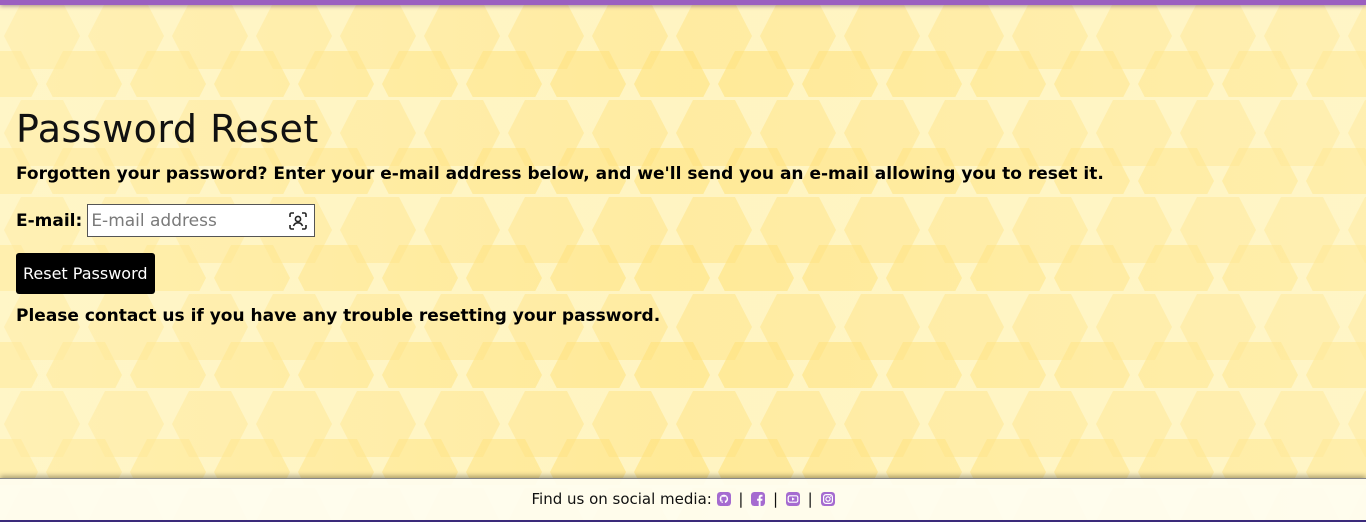 The image size is (1366, 522). I want to click on facebook-icon, so click(758, 499).